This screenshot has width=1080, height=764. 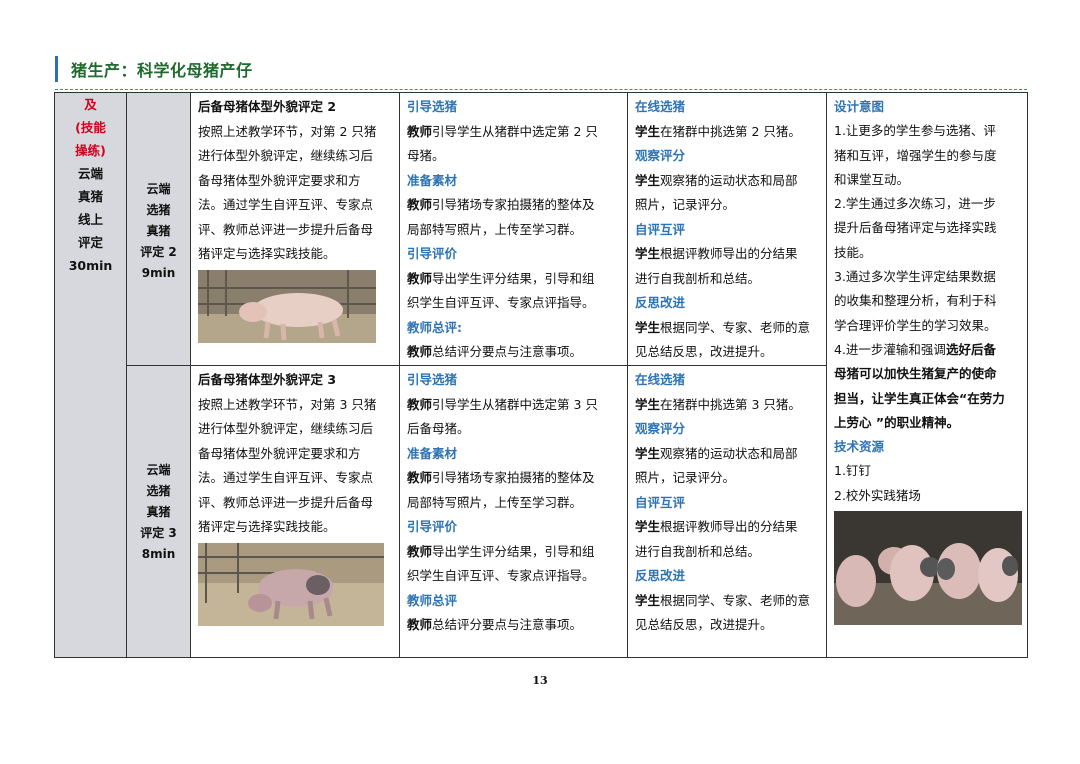 I want to click on sub-label-cell: 云端 选猪 真猪 评定 2 9min, so click(x=158, y=229).